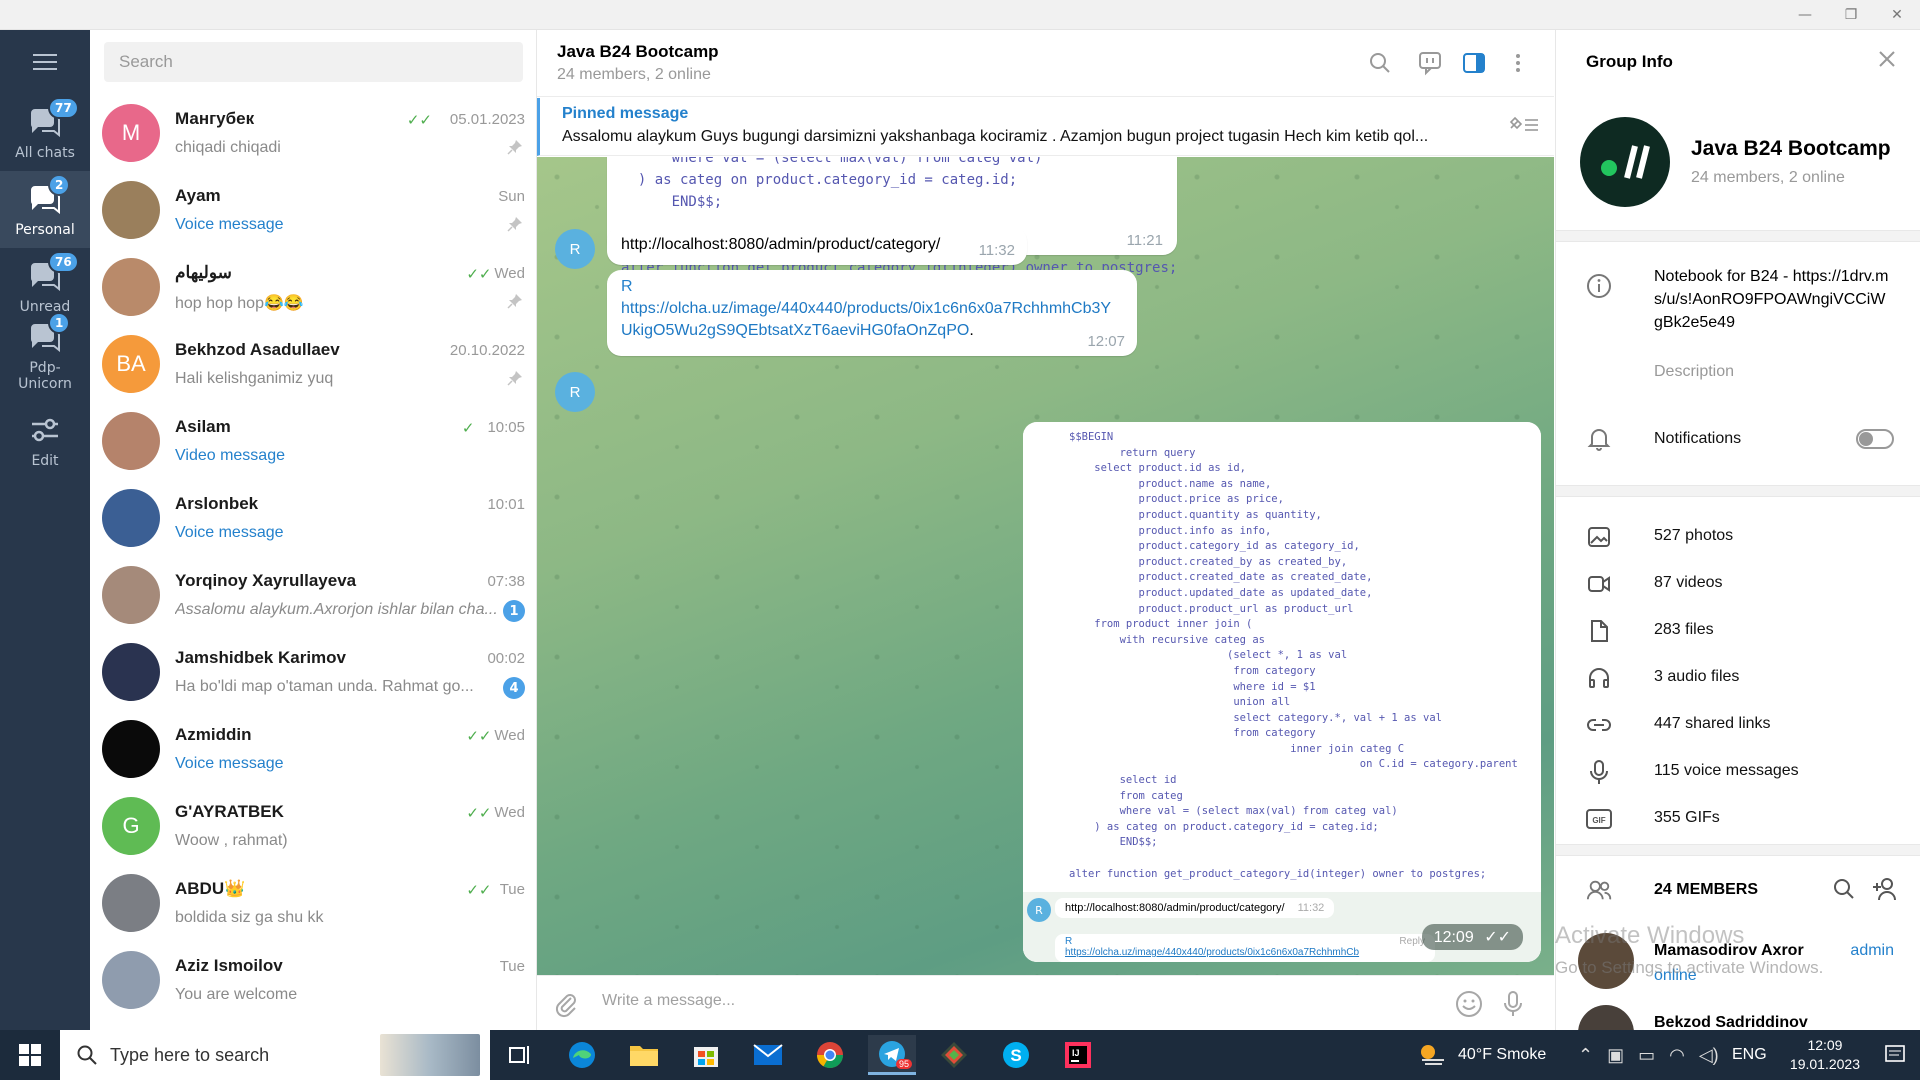 This screenshot has height=1080, width=1920. I want to click on emoji-button, so click(1469, 1007).